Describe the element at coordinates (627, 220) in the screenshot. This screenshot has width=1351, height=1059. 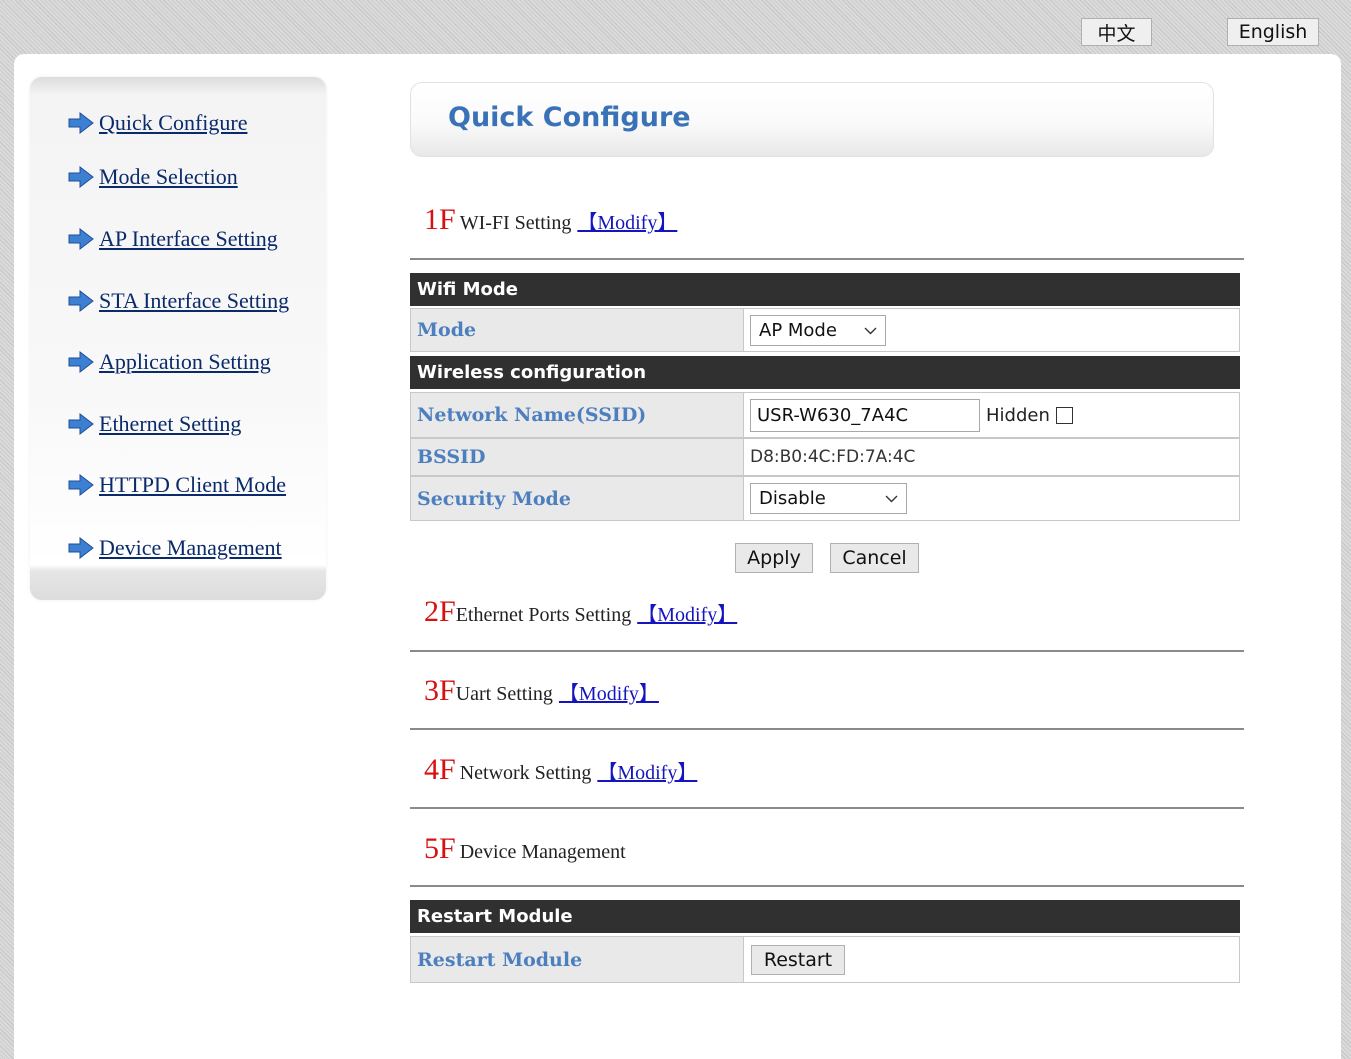
I see `modify-wifi-link: 【Modify】` at that location.